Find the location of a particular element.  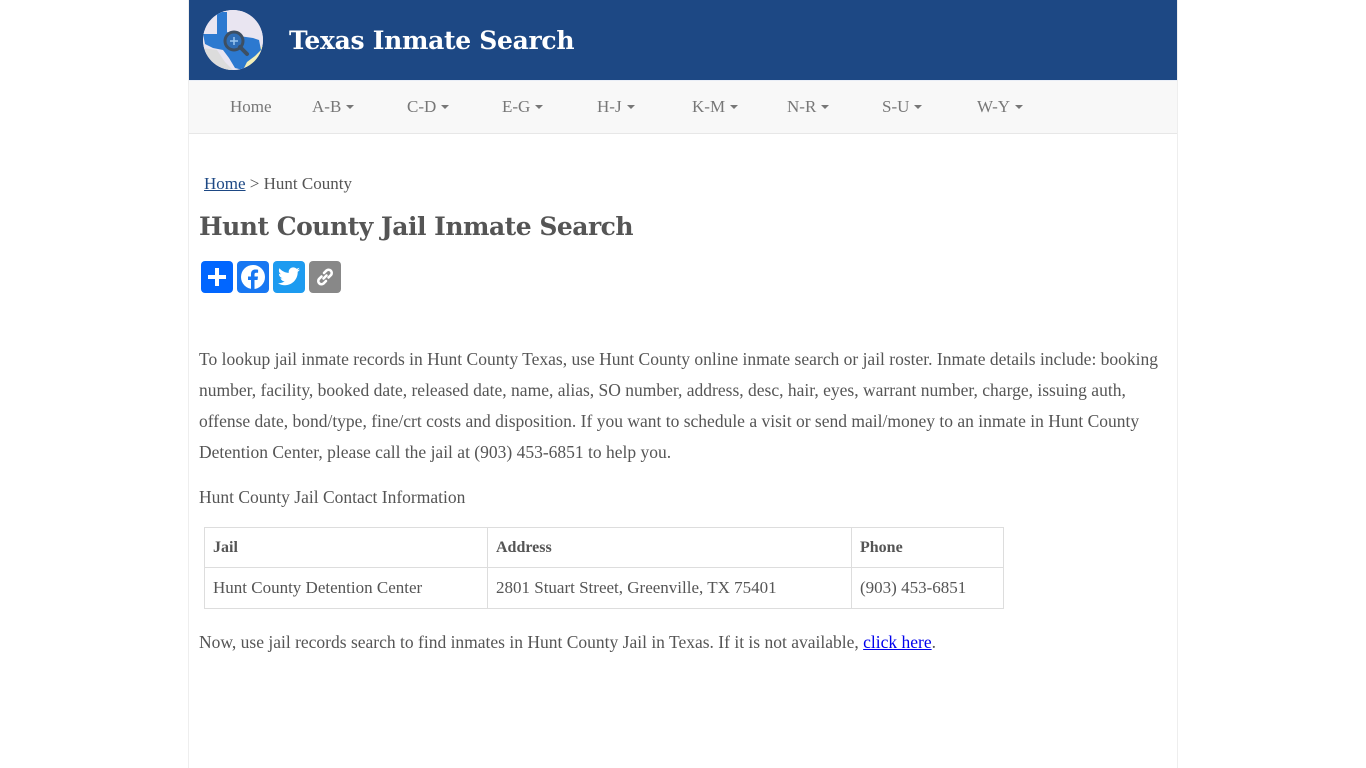

twitter-share-button is located at coordinates (289, 277).